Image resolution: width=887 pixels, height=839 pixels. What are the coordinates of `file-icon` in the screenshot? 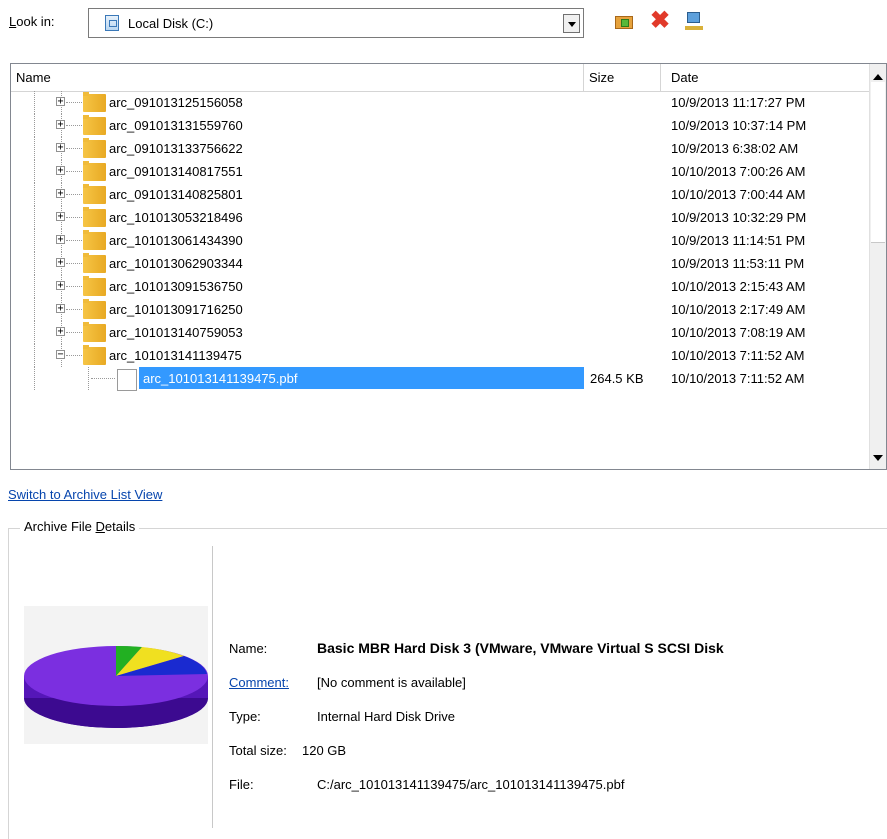 It's located at (127, 380).